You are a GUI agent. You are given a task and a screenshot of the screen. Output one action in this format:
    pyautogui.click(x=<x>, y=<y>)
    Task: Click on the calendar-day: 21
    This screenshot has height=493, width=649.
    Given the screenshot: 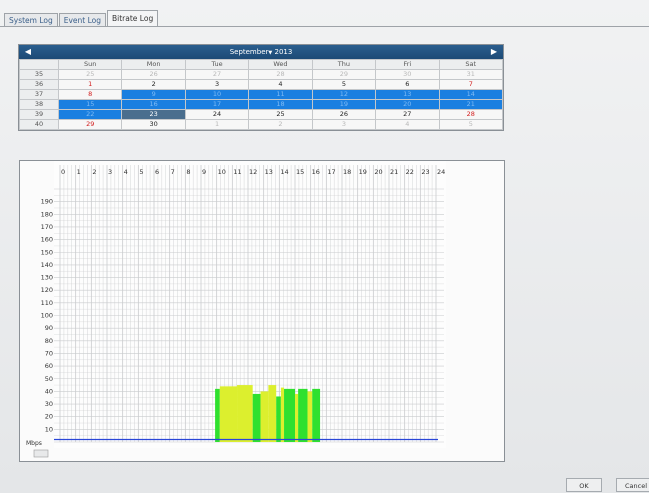 What is the action you would take?
    pyautogui.click(x=471, y=104)
    